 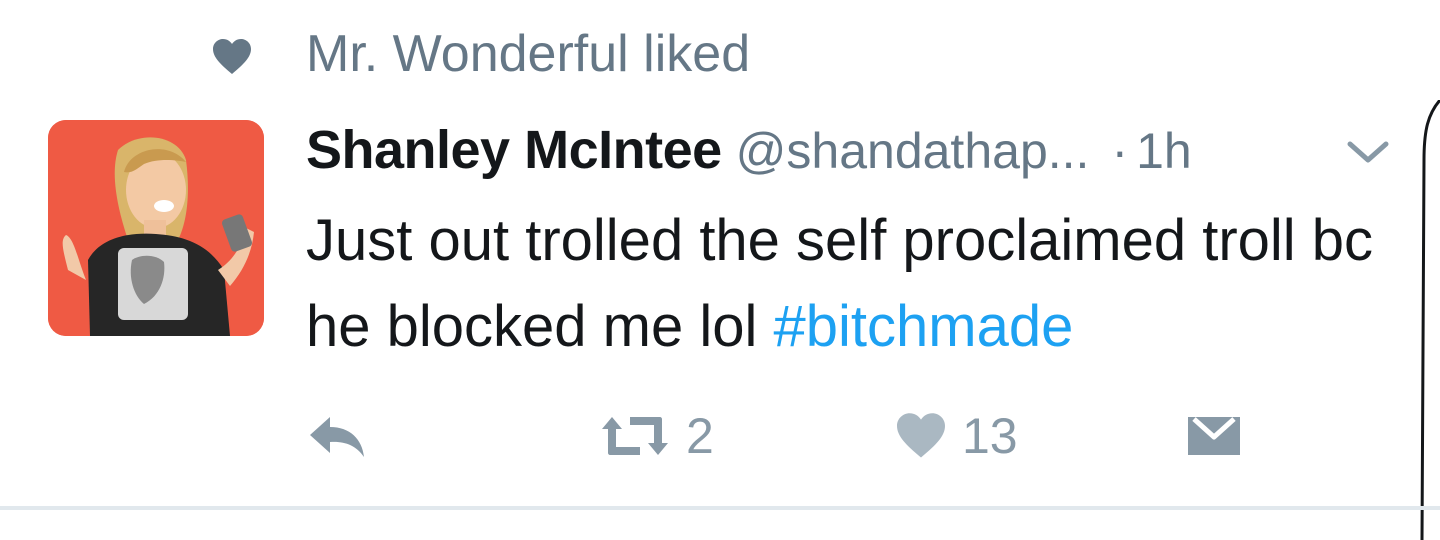 What do you see at coordinates (1430, 320) in the screenshot?
I see `adjacent-card-edge` at bounding box center [1430, 320].